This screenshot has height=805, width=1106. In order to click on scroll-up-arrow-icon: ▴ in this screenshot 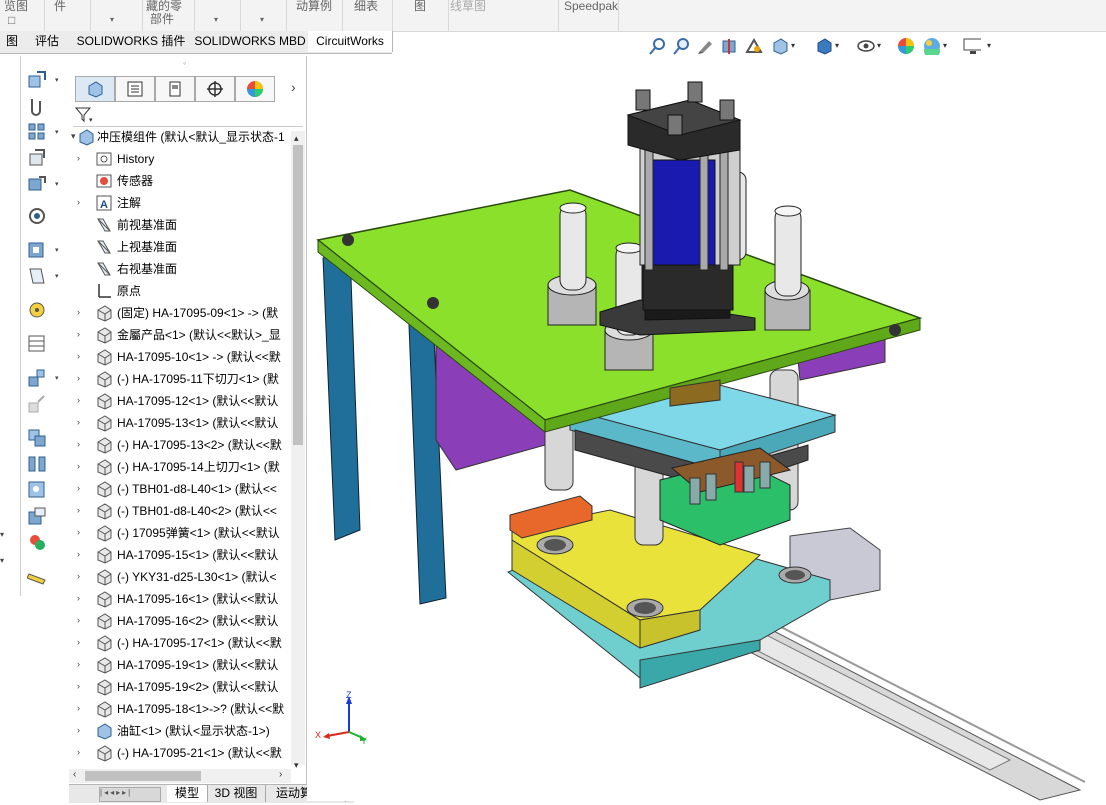, I will do `click(296, 138)`.